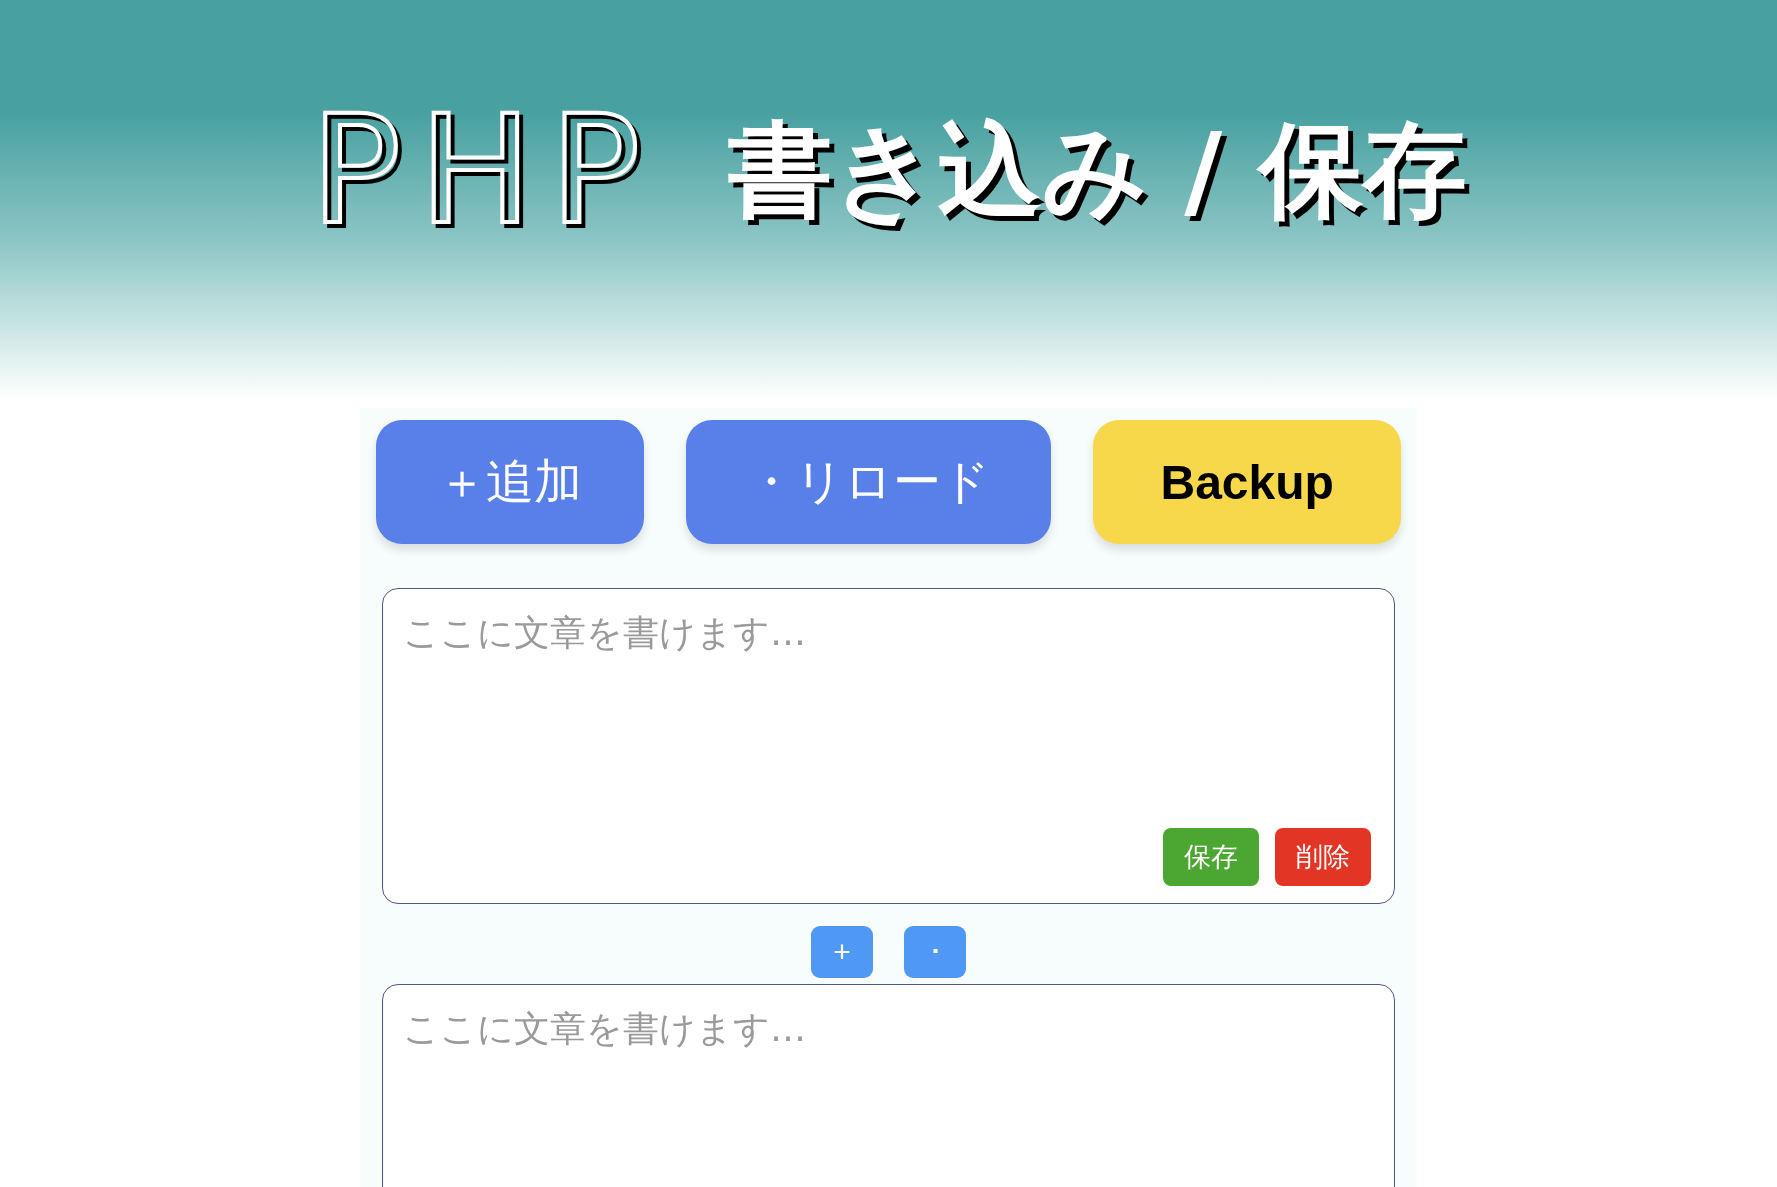  Describe the element at coordinates (1247, 482) in the screenshot. I see `backup-button: Backup` at that location.